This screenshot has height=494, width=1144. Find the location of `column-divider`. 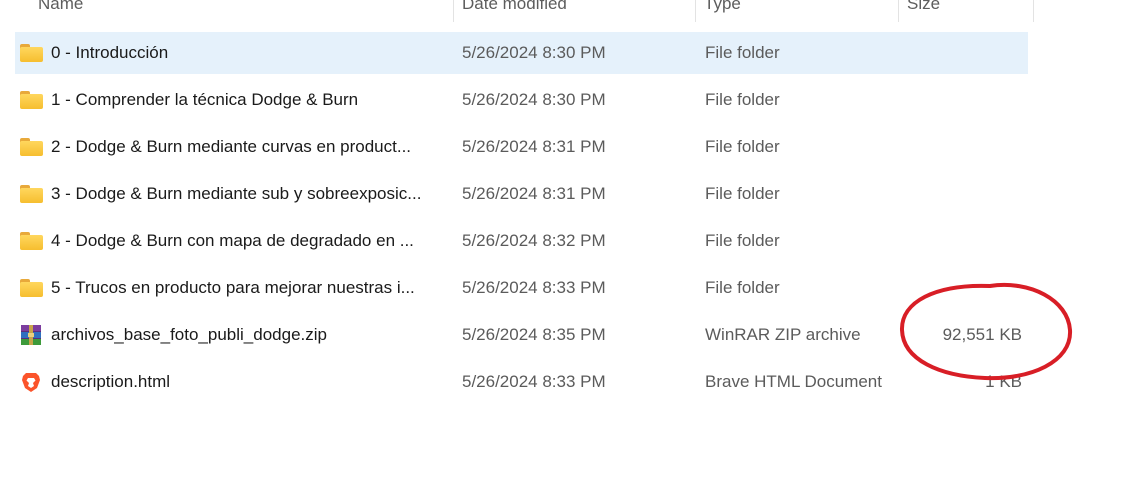

column-divider is located at coordinates (1033, 11).